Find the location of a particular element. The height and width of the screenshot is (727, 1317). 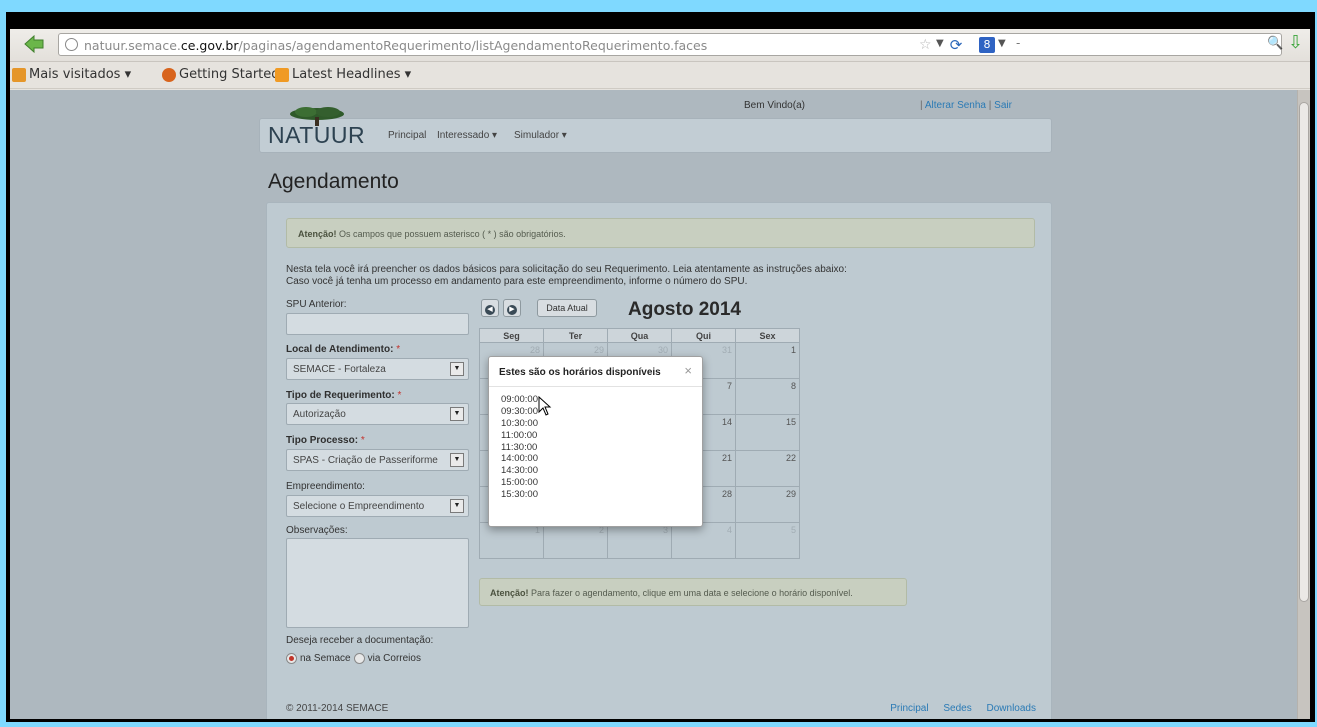

time-slot: 14:00:00 is located at coordinates (519, 459).